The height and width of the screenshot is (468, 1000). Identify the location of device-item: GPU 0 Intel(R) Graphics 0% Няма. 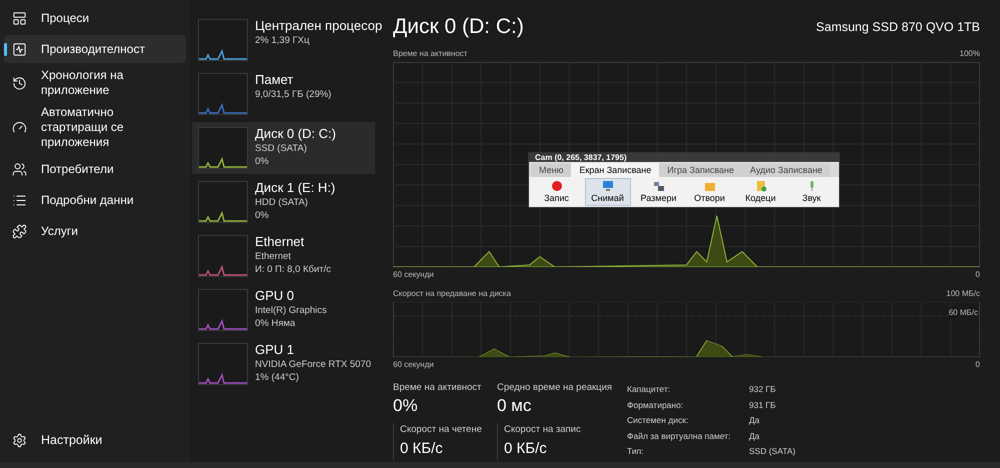
(283, 310).